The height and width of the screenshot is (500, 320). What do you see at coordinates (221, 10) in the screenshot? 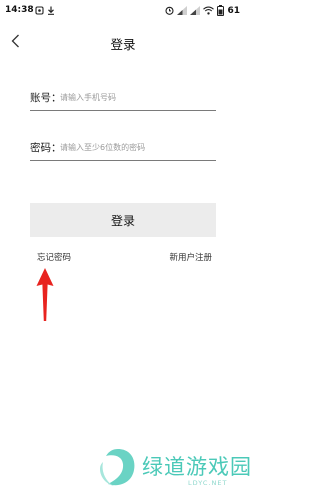
I see `battery-icon` at bounding box center [221, 10].